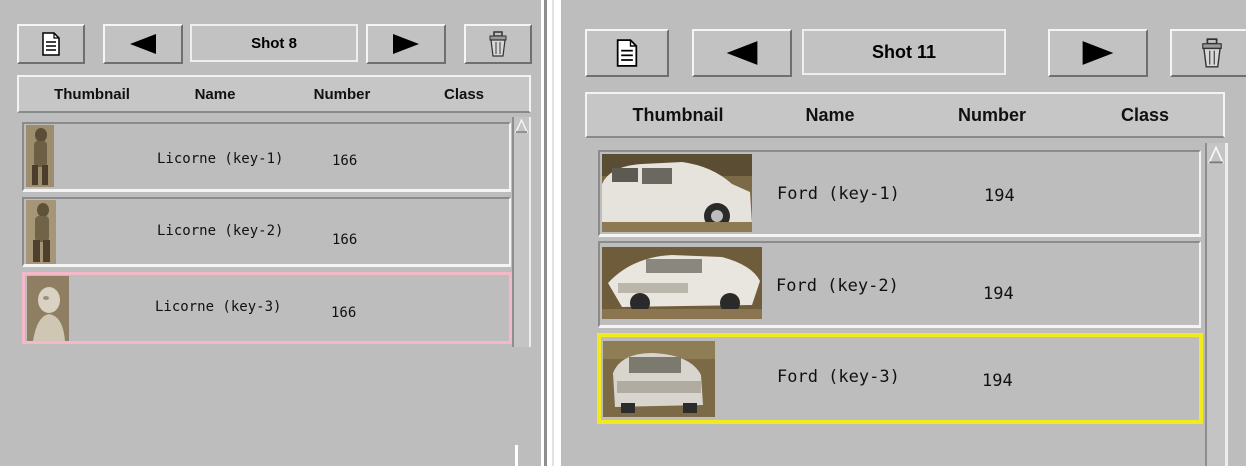 This screenshot has width=1246, height=466. I want to click on shot-title: Shot 8, so click(274, 43).